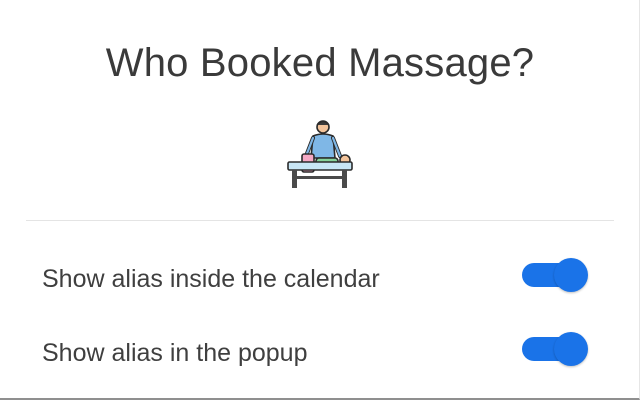 The image size is (640, 400). I want to click on setting-row-show-alias-popup: Show alias in the popup, so click(322, 352).